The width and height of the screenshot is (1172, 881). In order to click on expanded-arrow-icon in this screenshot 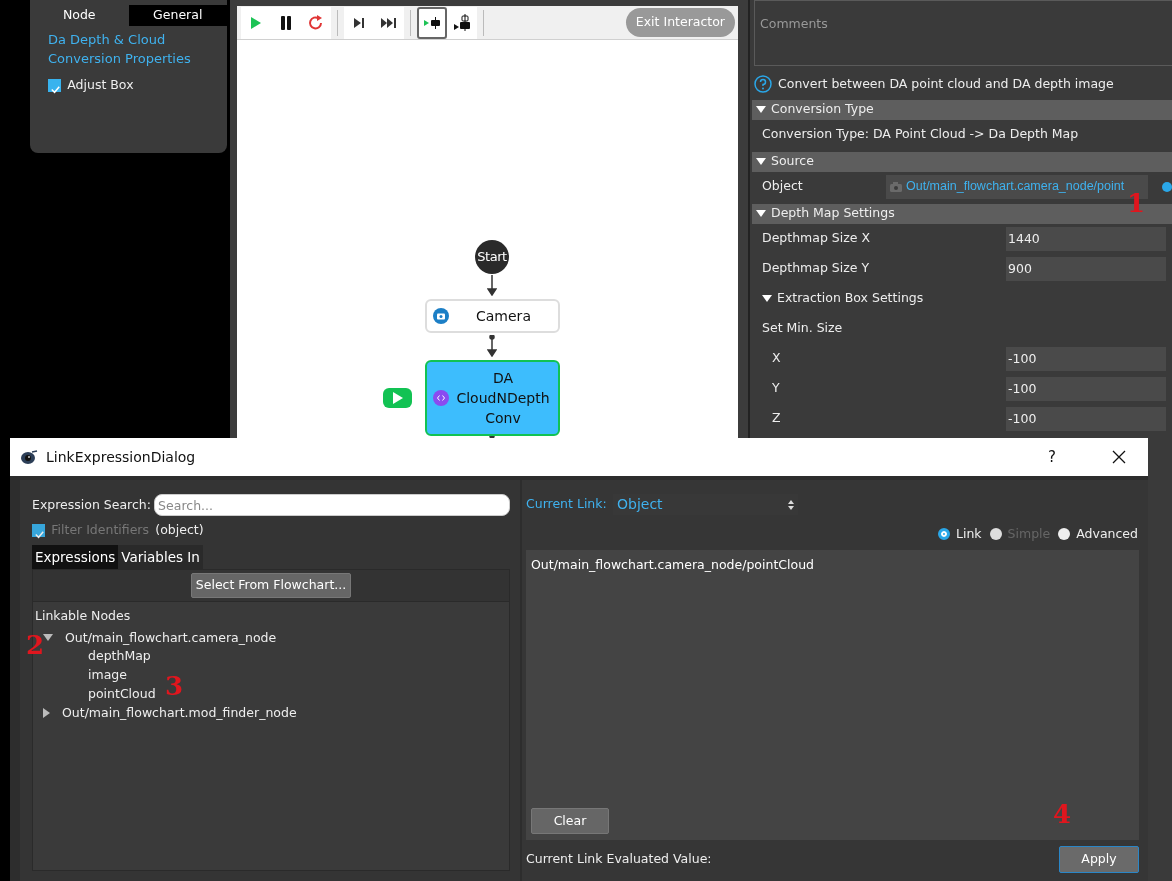, I will do `click(48, 638)`.